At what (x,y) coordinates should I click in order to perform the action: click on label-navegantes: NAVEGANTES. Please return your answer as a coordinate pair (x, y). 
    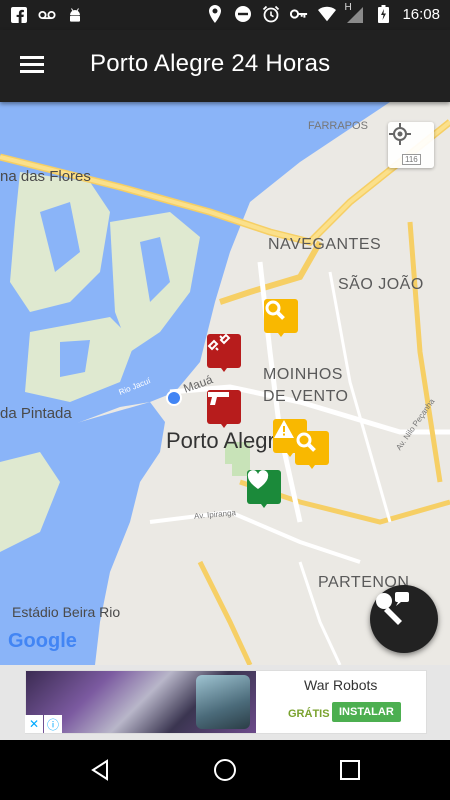
    Looking at the image, I should click on (325, 244).